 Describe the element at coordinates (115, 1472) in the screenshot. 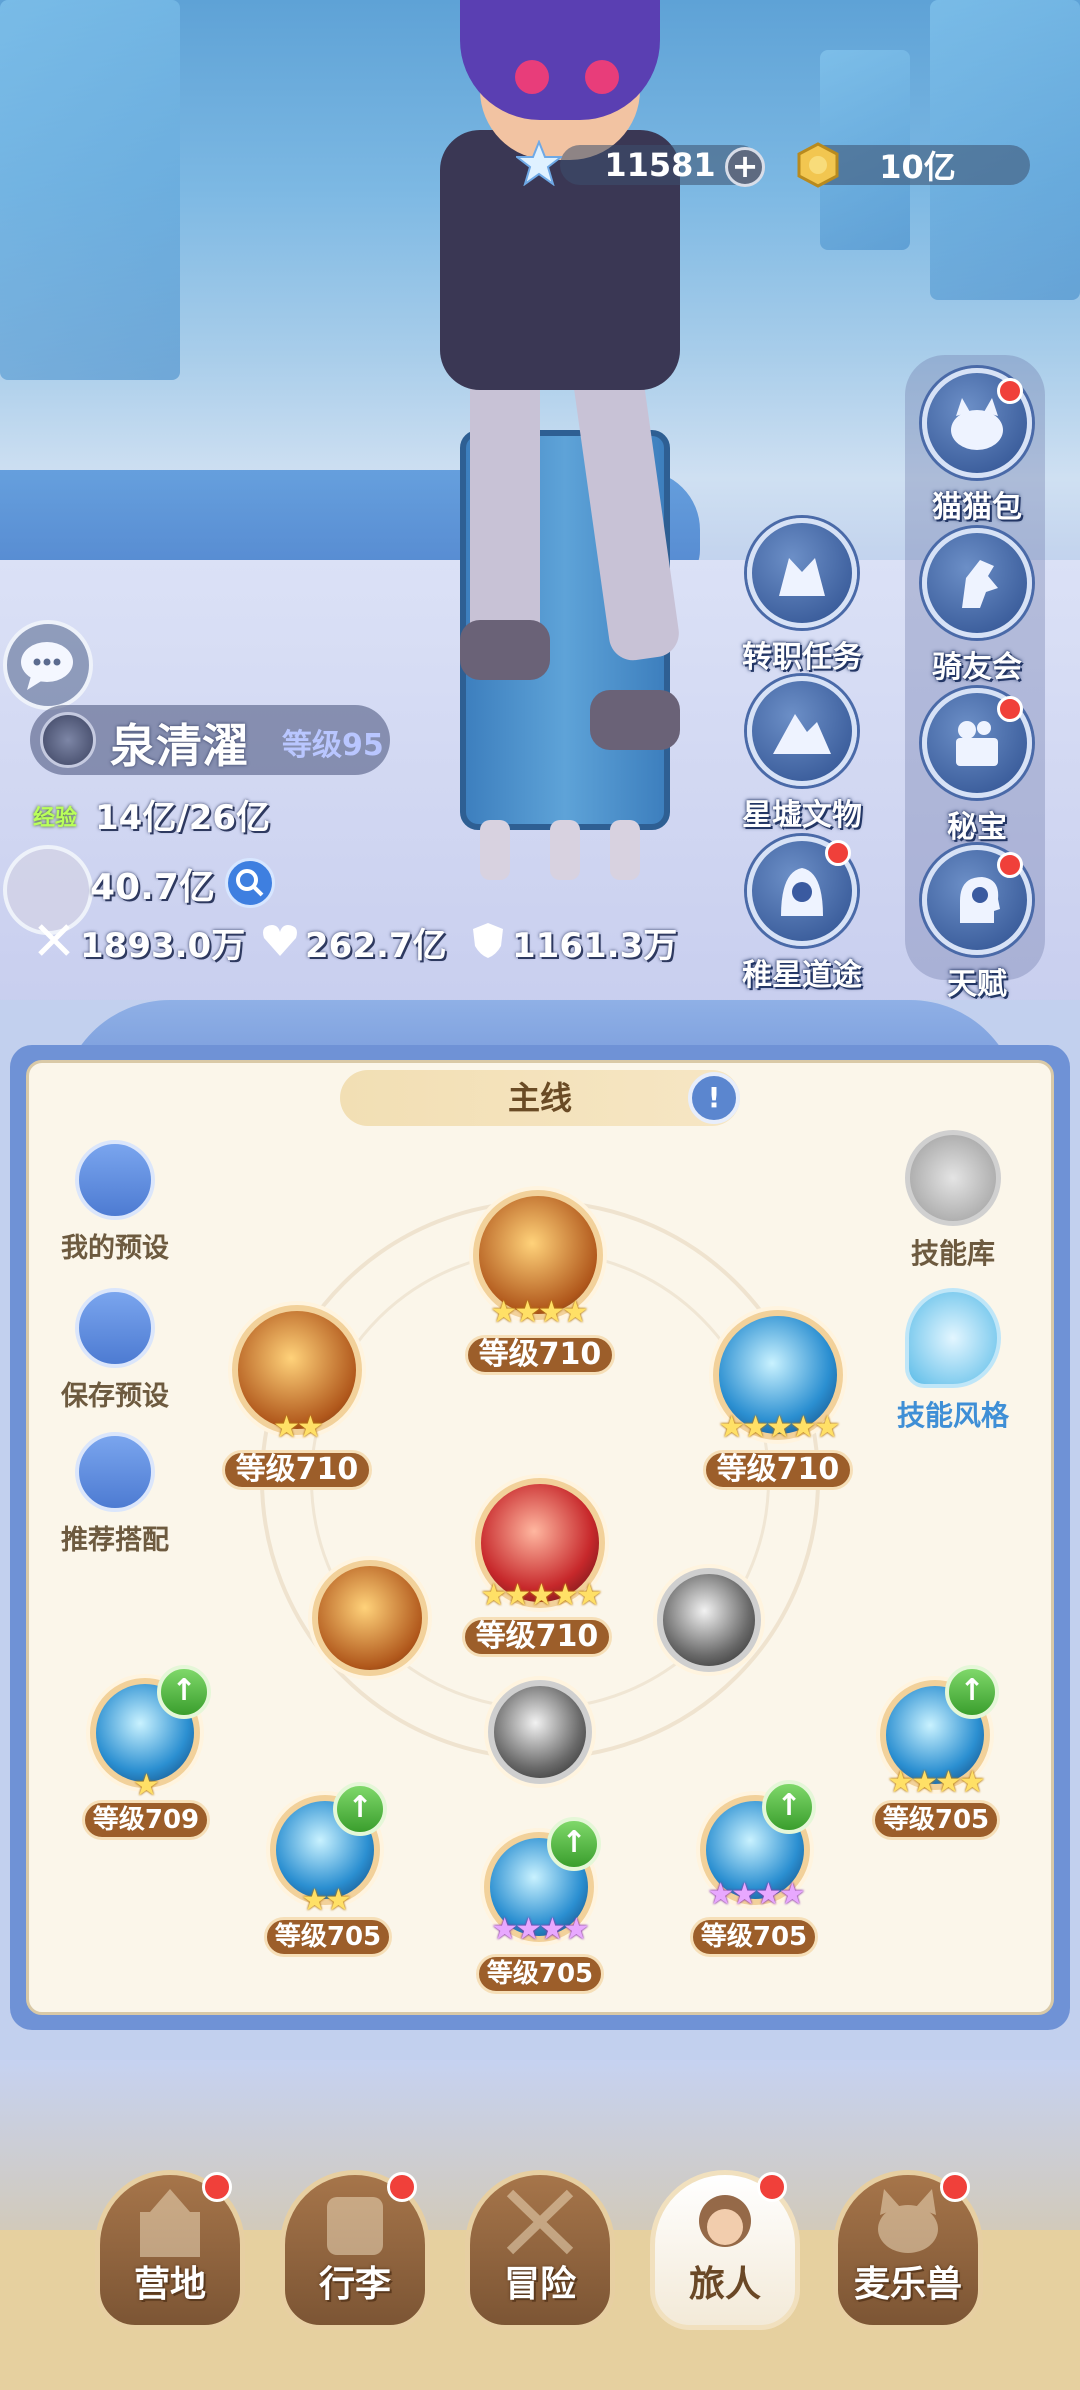

I see `recommend-icon` at that location.